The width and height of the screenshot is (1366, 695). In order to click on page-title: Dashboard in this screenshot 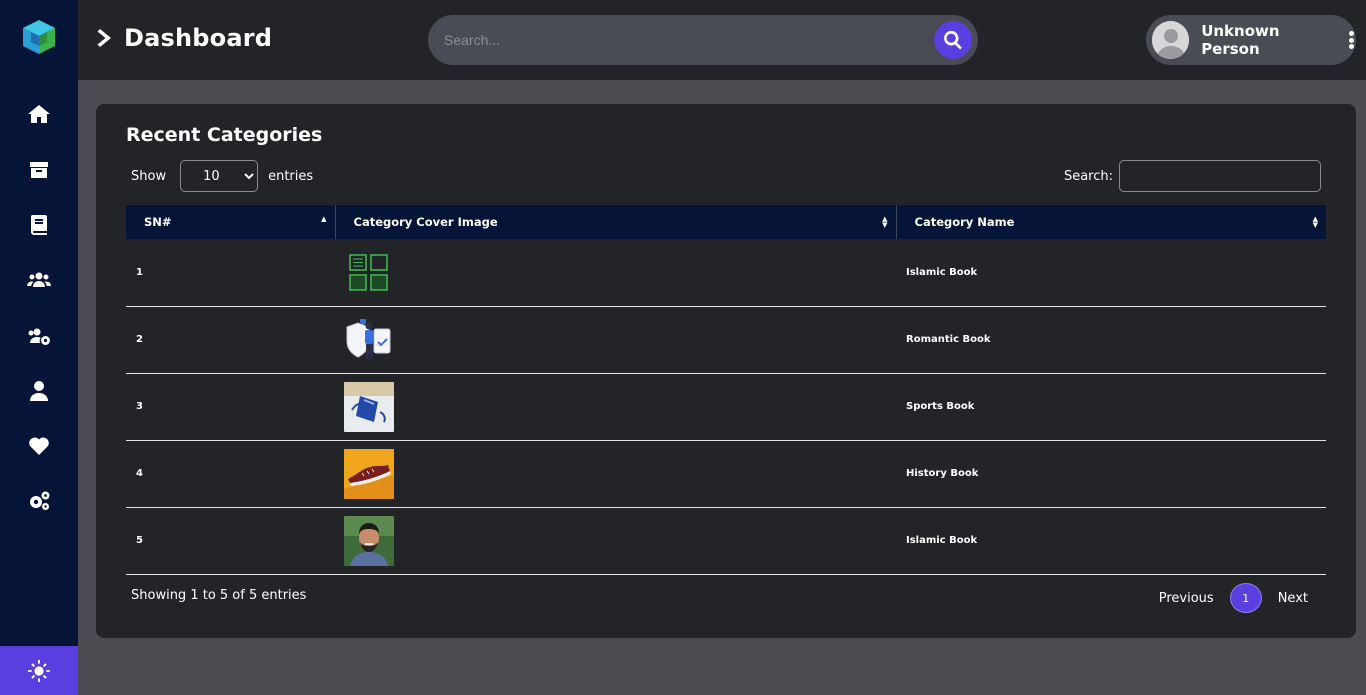, I will do `click(198, 38)`.